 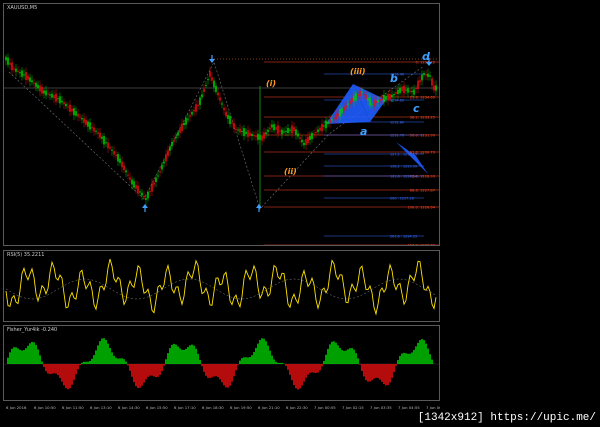 What do you see at coordinates (397, 123) in the screenshot?
I see `ext-level-label: 1232.80` at bounding box center [397, 123].